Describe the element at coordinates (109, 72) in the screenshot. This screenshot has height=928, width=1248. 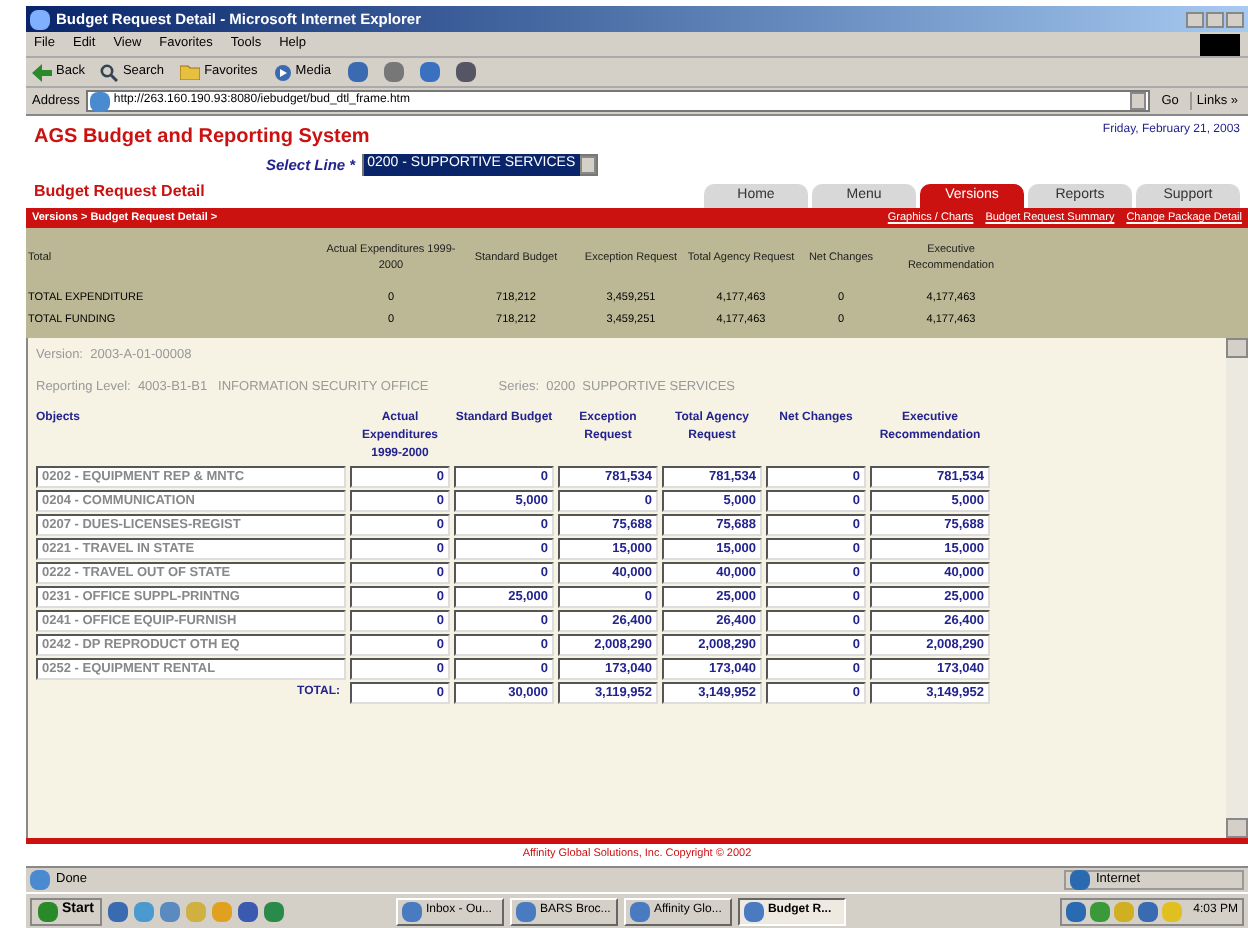
I see `search-icon` at that location.